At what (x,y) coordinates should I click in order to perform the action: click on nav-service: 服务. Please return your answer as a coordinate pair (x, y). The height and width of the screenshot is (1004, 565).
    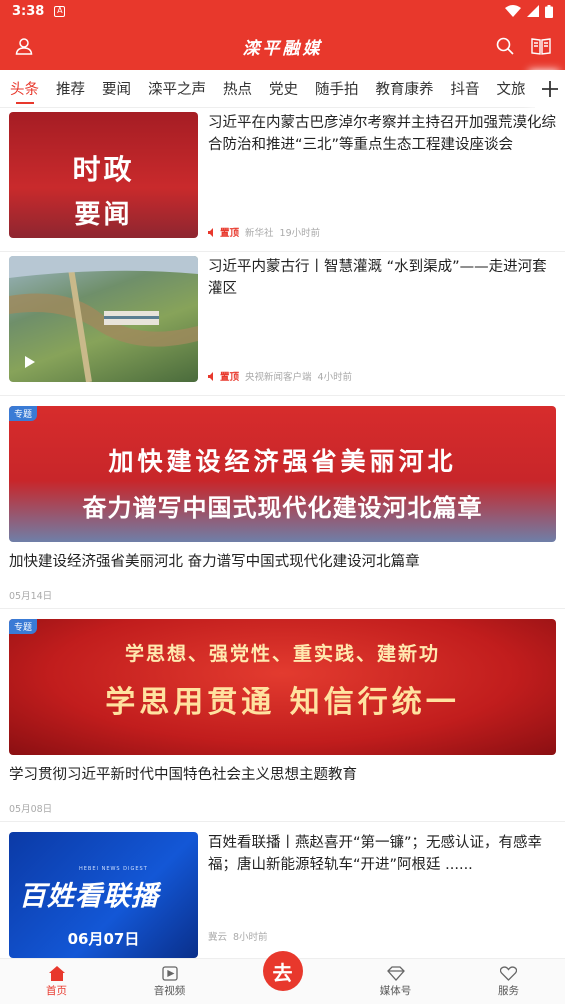
    Looking at the image, I should click on (508, 981).